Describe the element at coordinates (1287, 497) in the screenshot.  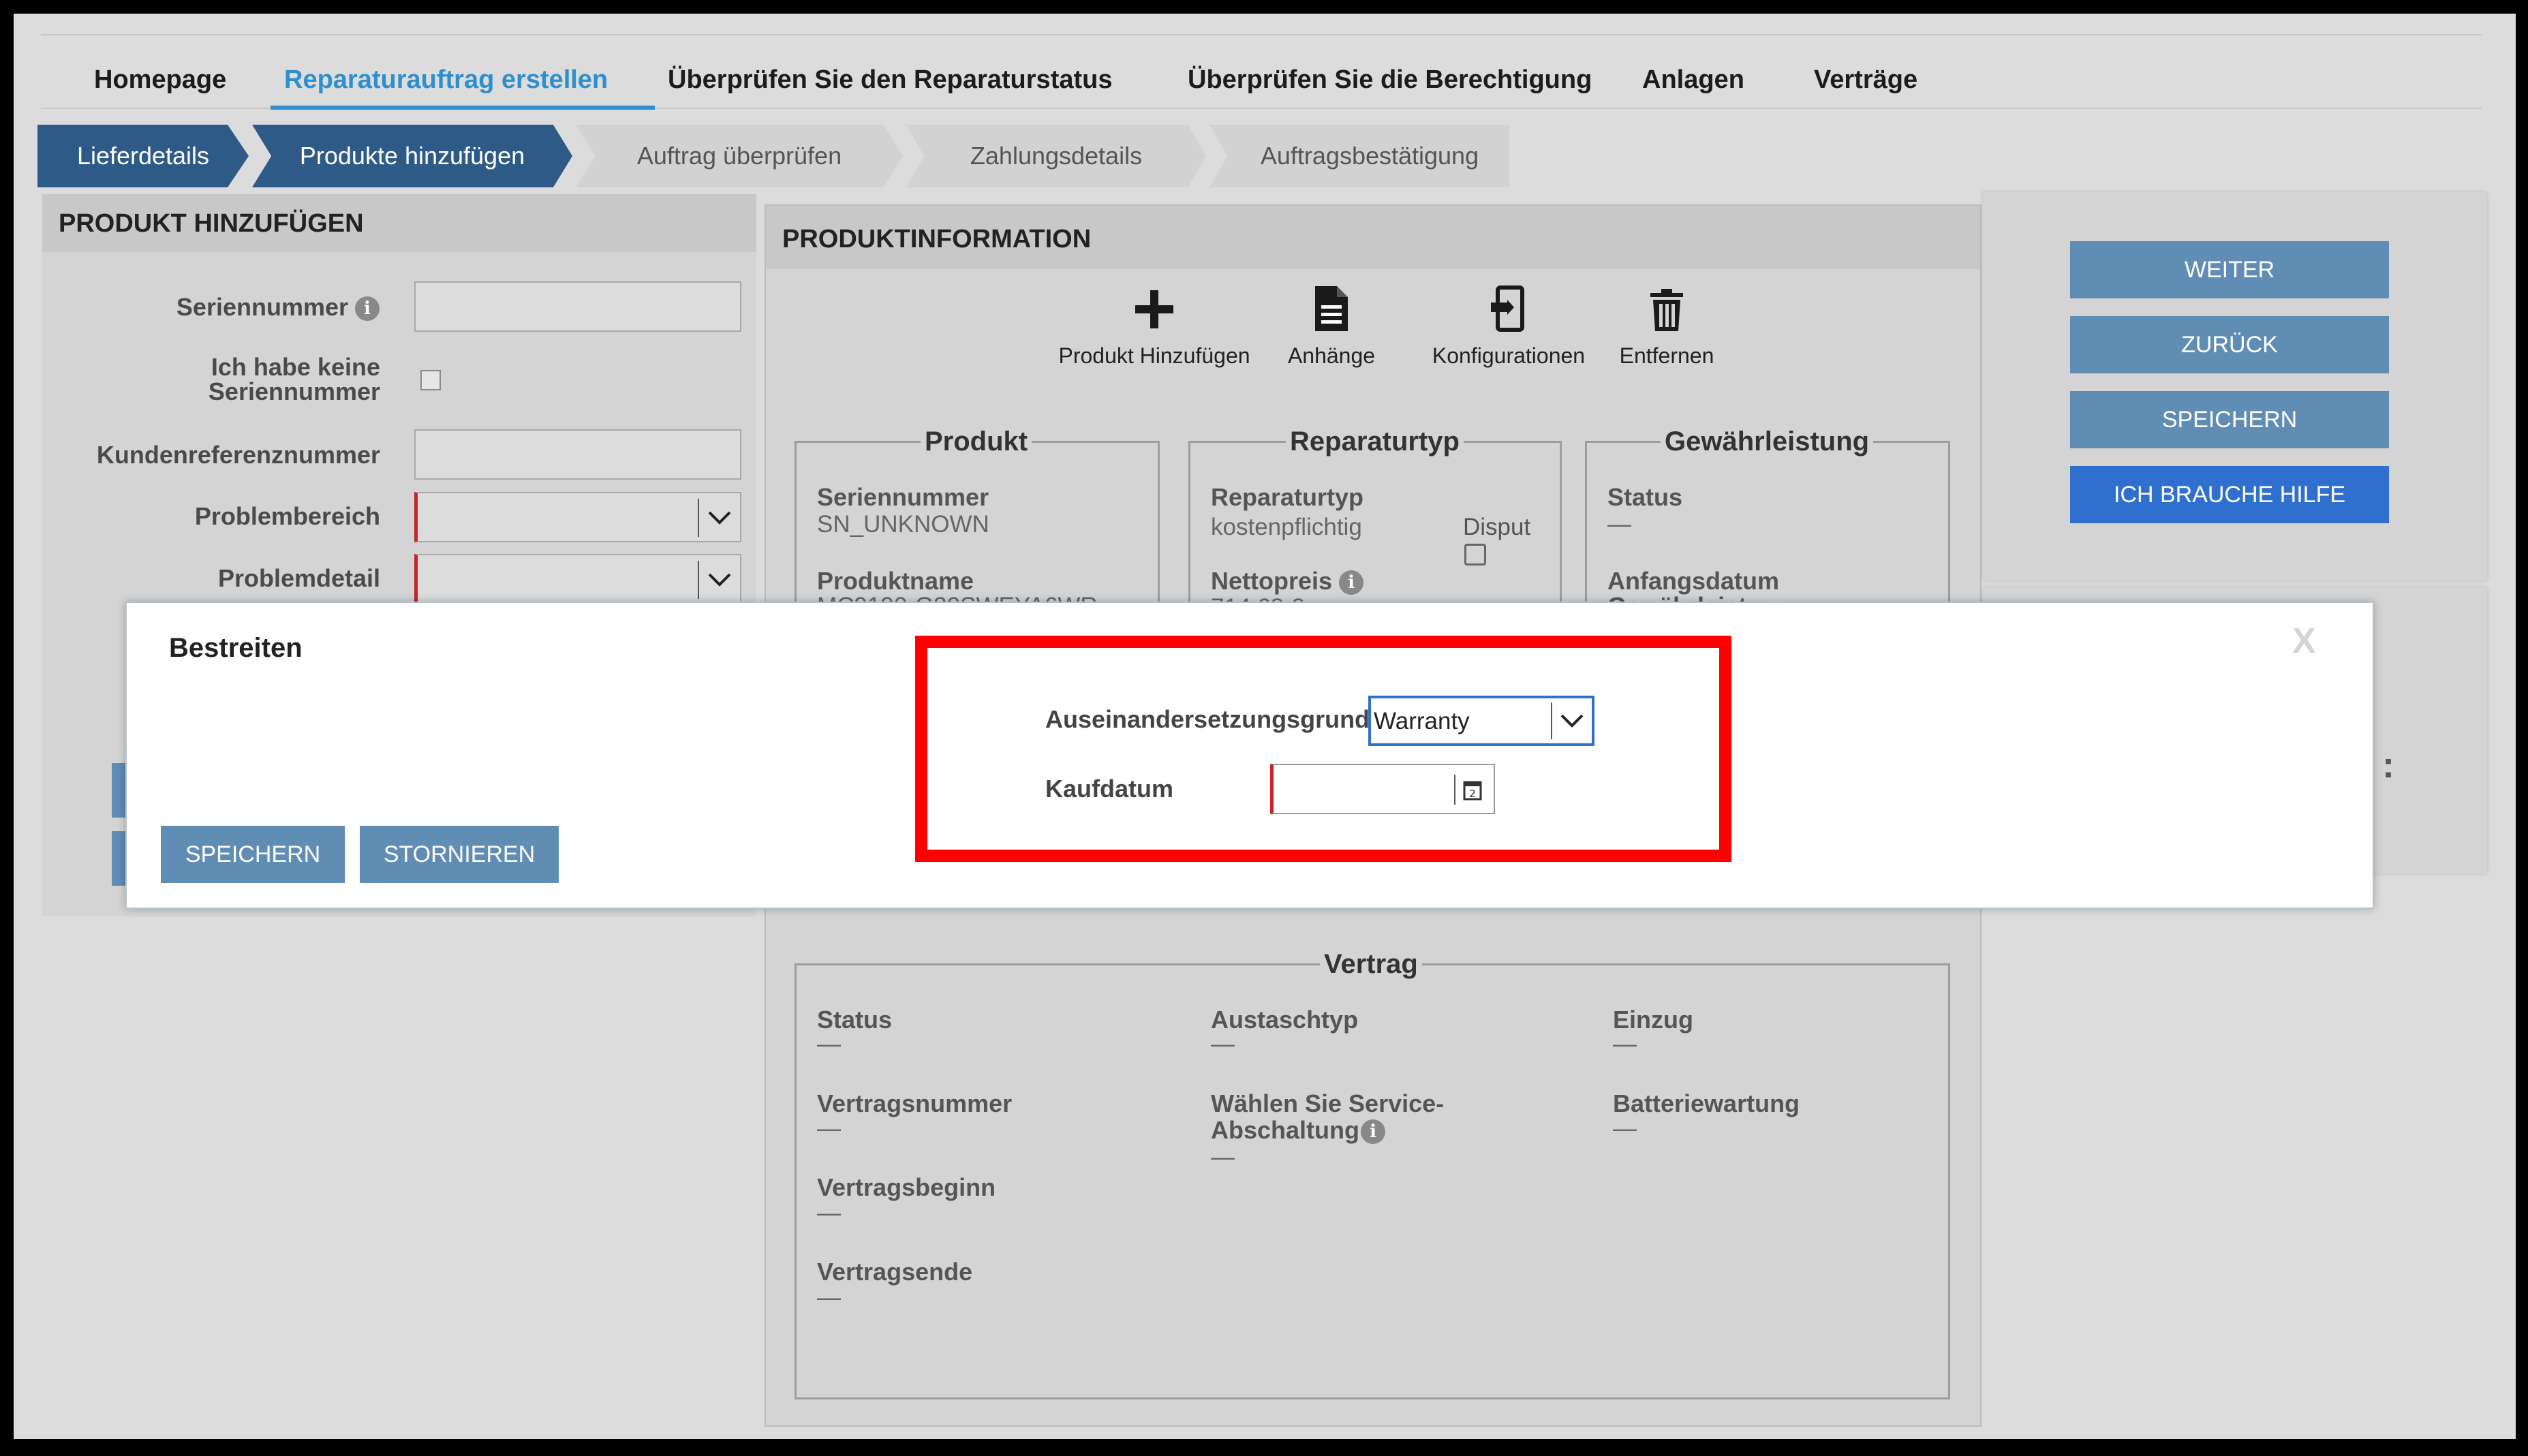
I see `repair-type-label: Reparaturtyp` at that location.